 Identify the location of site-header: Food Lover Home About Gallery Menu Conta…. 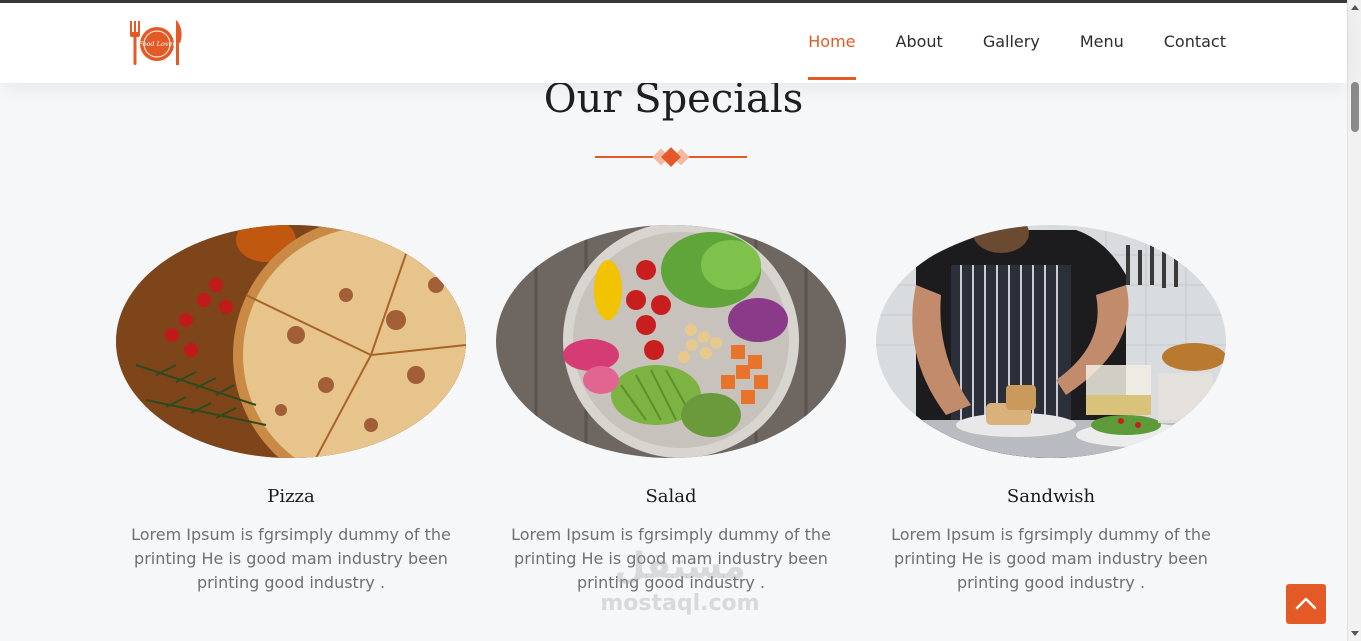
(673, 43).